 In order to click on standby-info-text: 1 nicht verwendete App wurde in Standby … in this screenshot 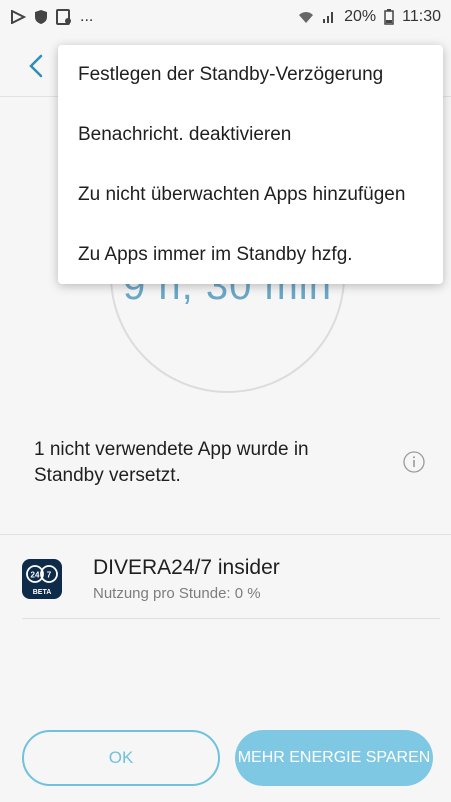, I will do `click(171, 462)`.